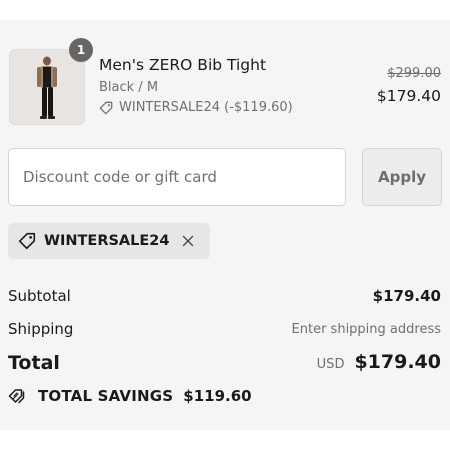  I want to click on subtotal-label: Subtotal, so click(39, 296).